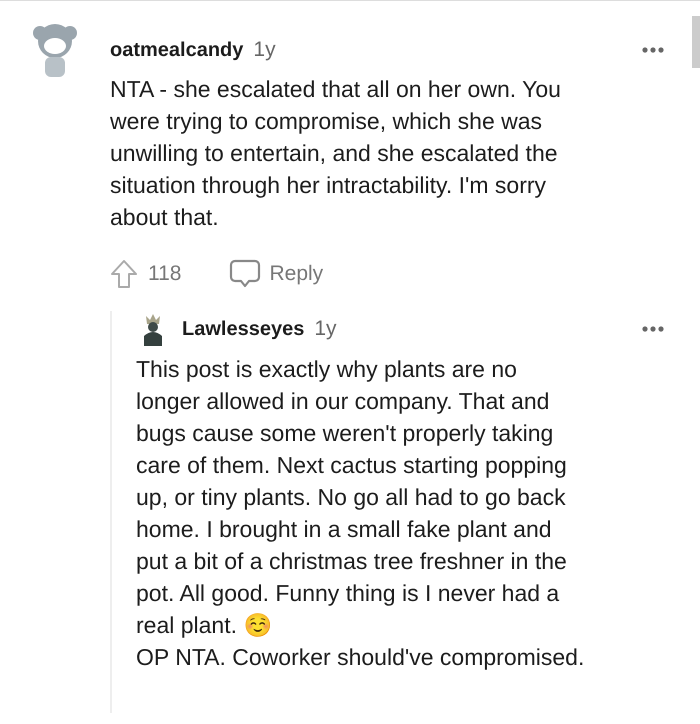  Describe the element at coordinates (243, 329) in the screenshot. I see `username: Lawlesseyes` at that location.